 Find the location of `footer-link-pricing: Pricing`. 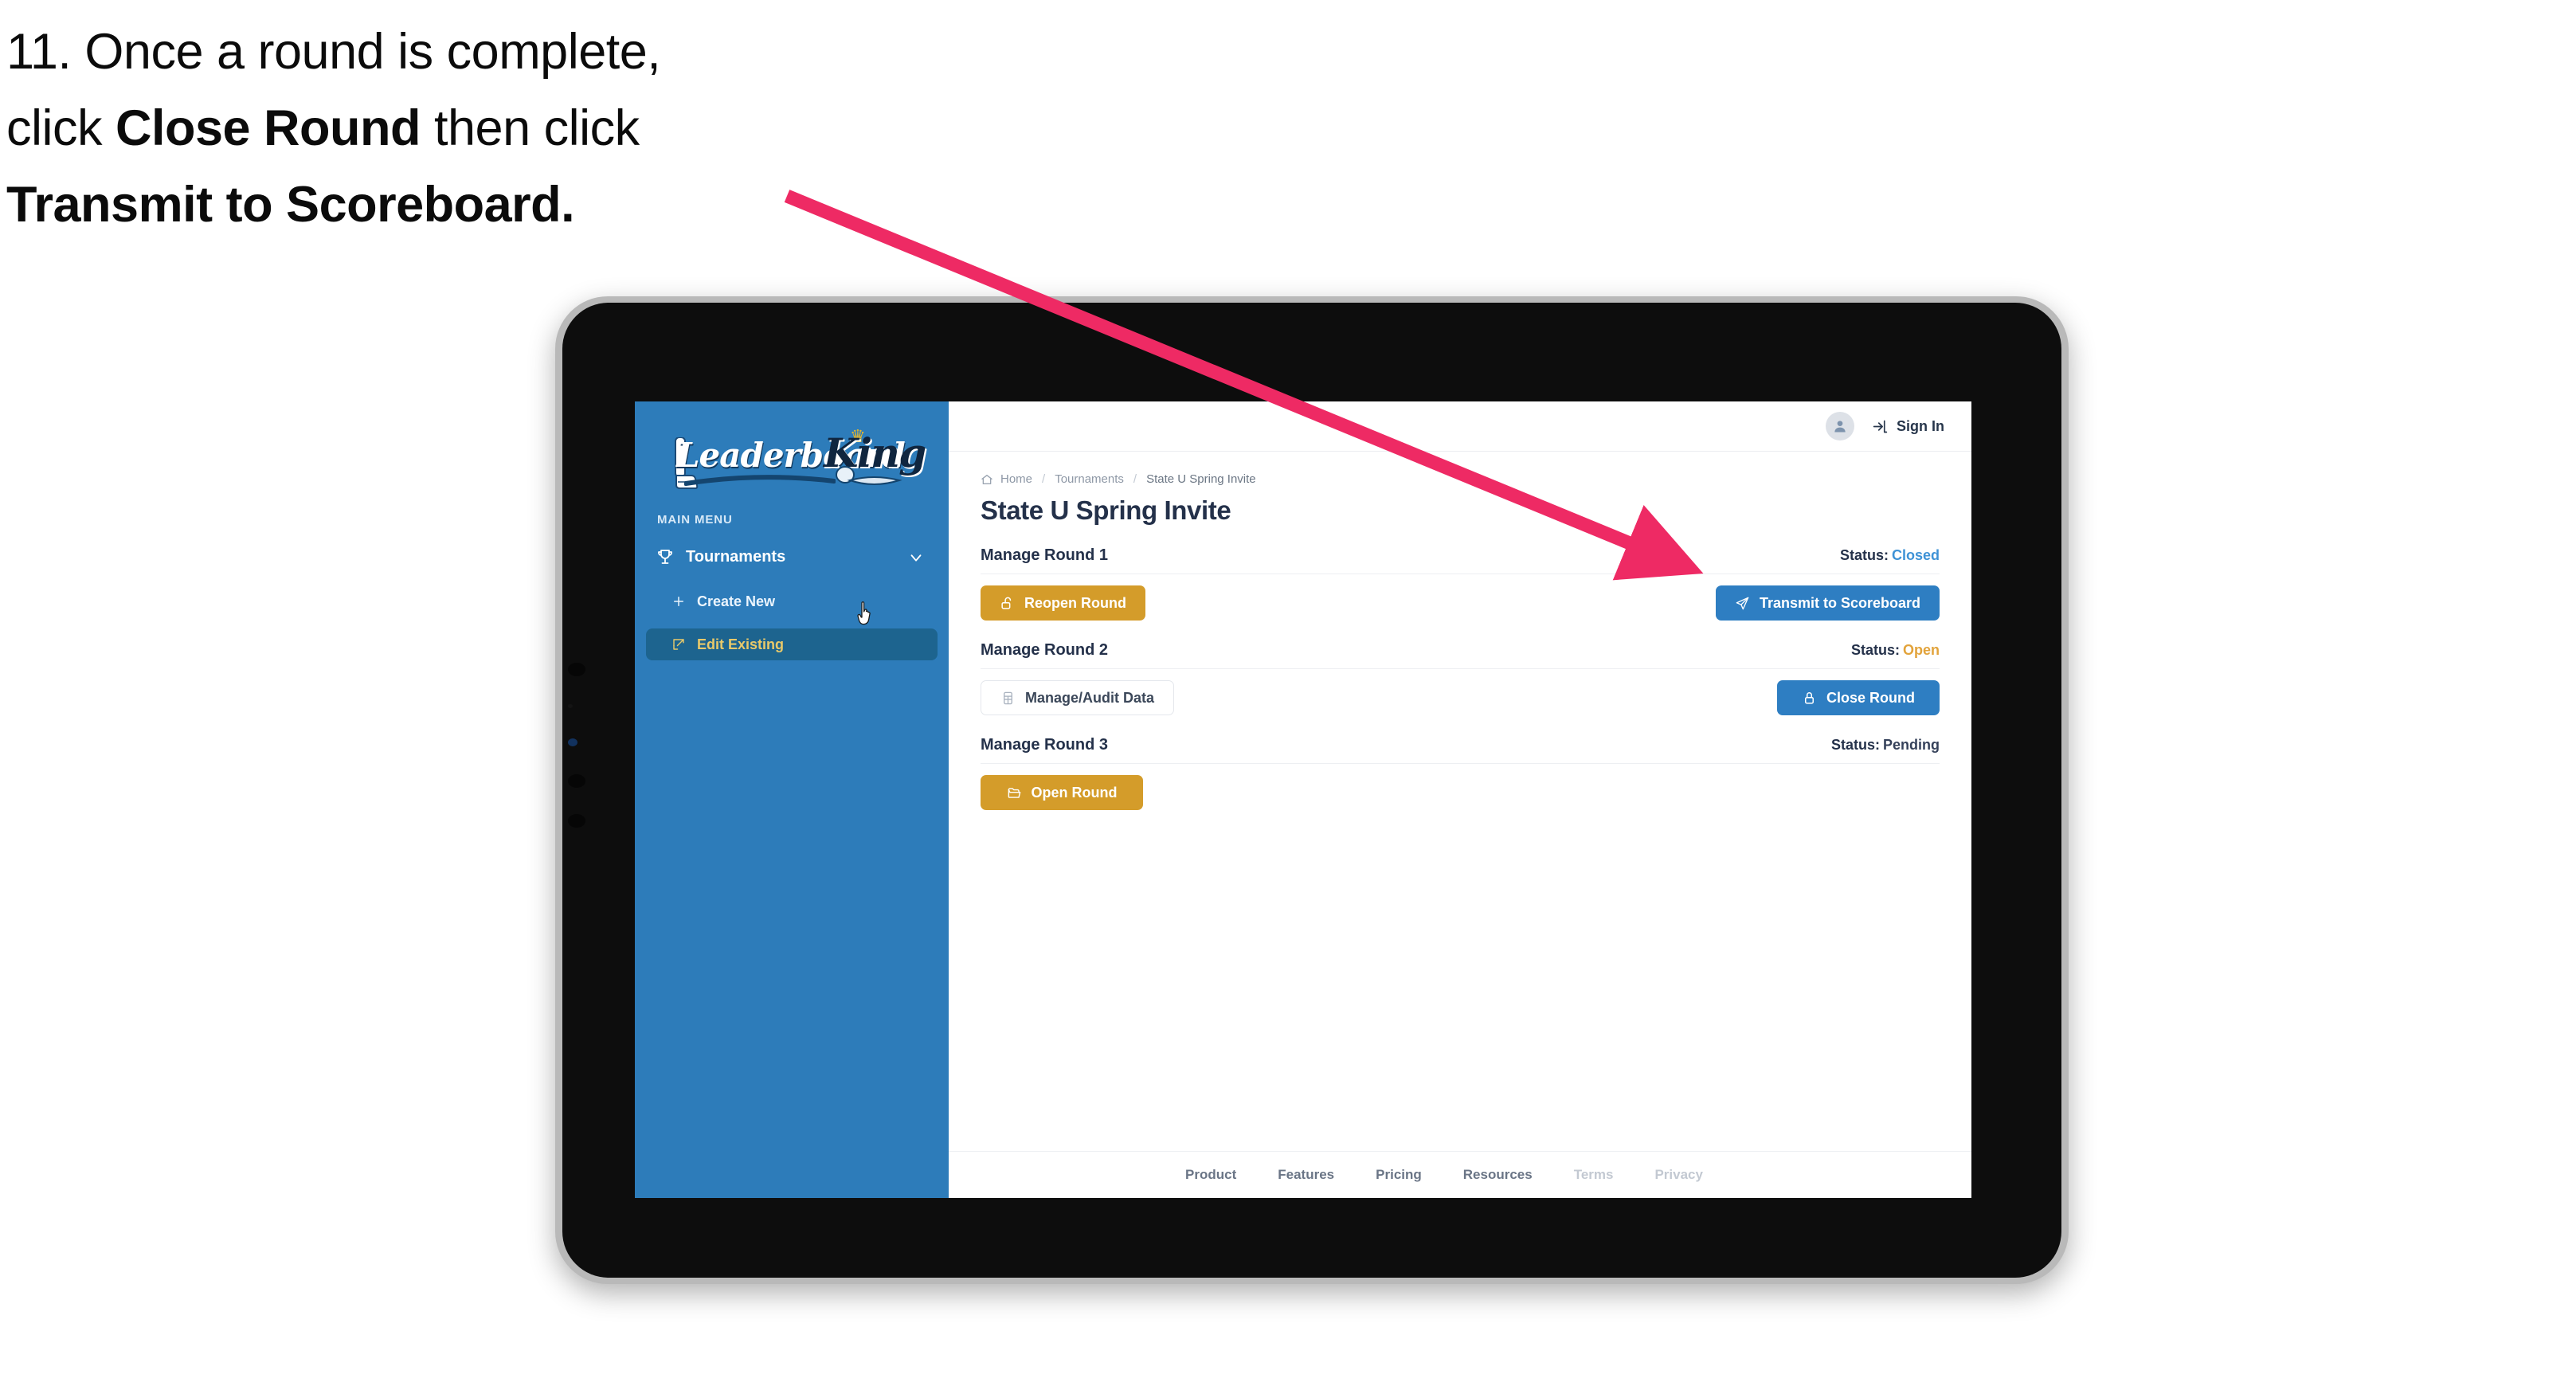

footer-link-pricing: Pricing is located at coordinates (1399, 1175).